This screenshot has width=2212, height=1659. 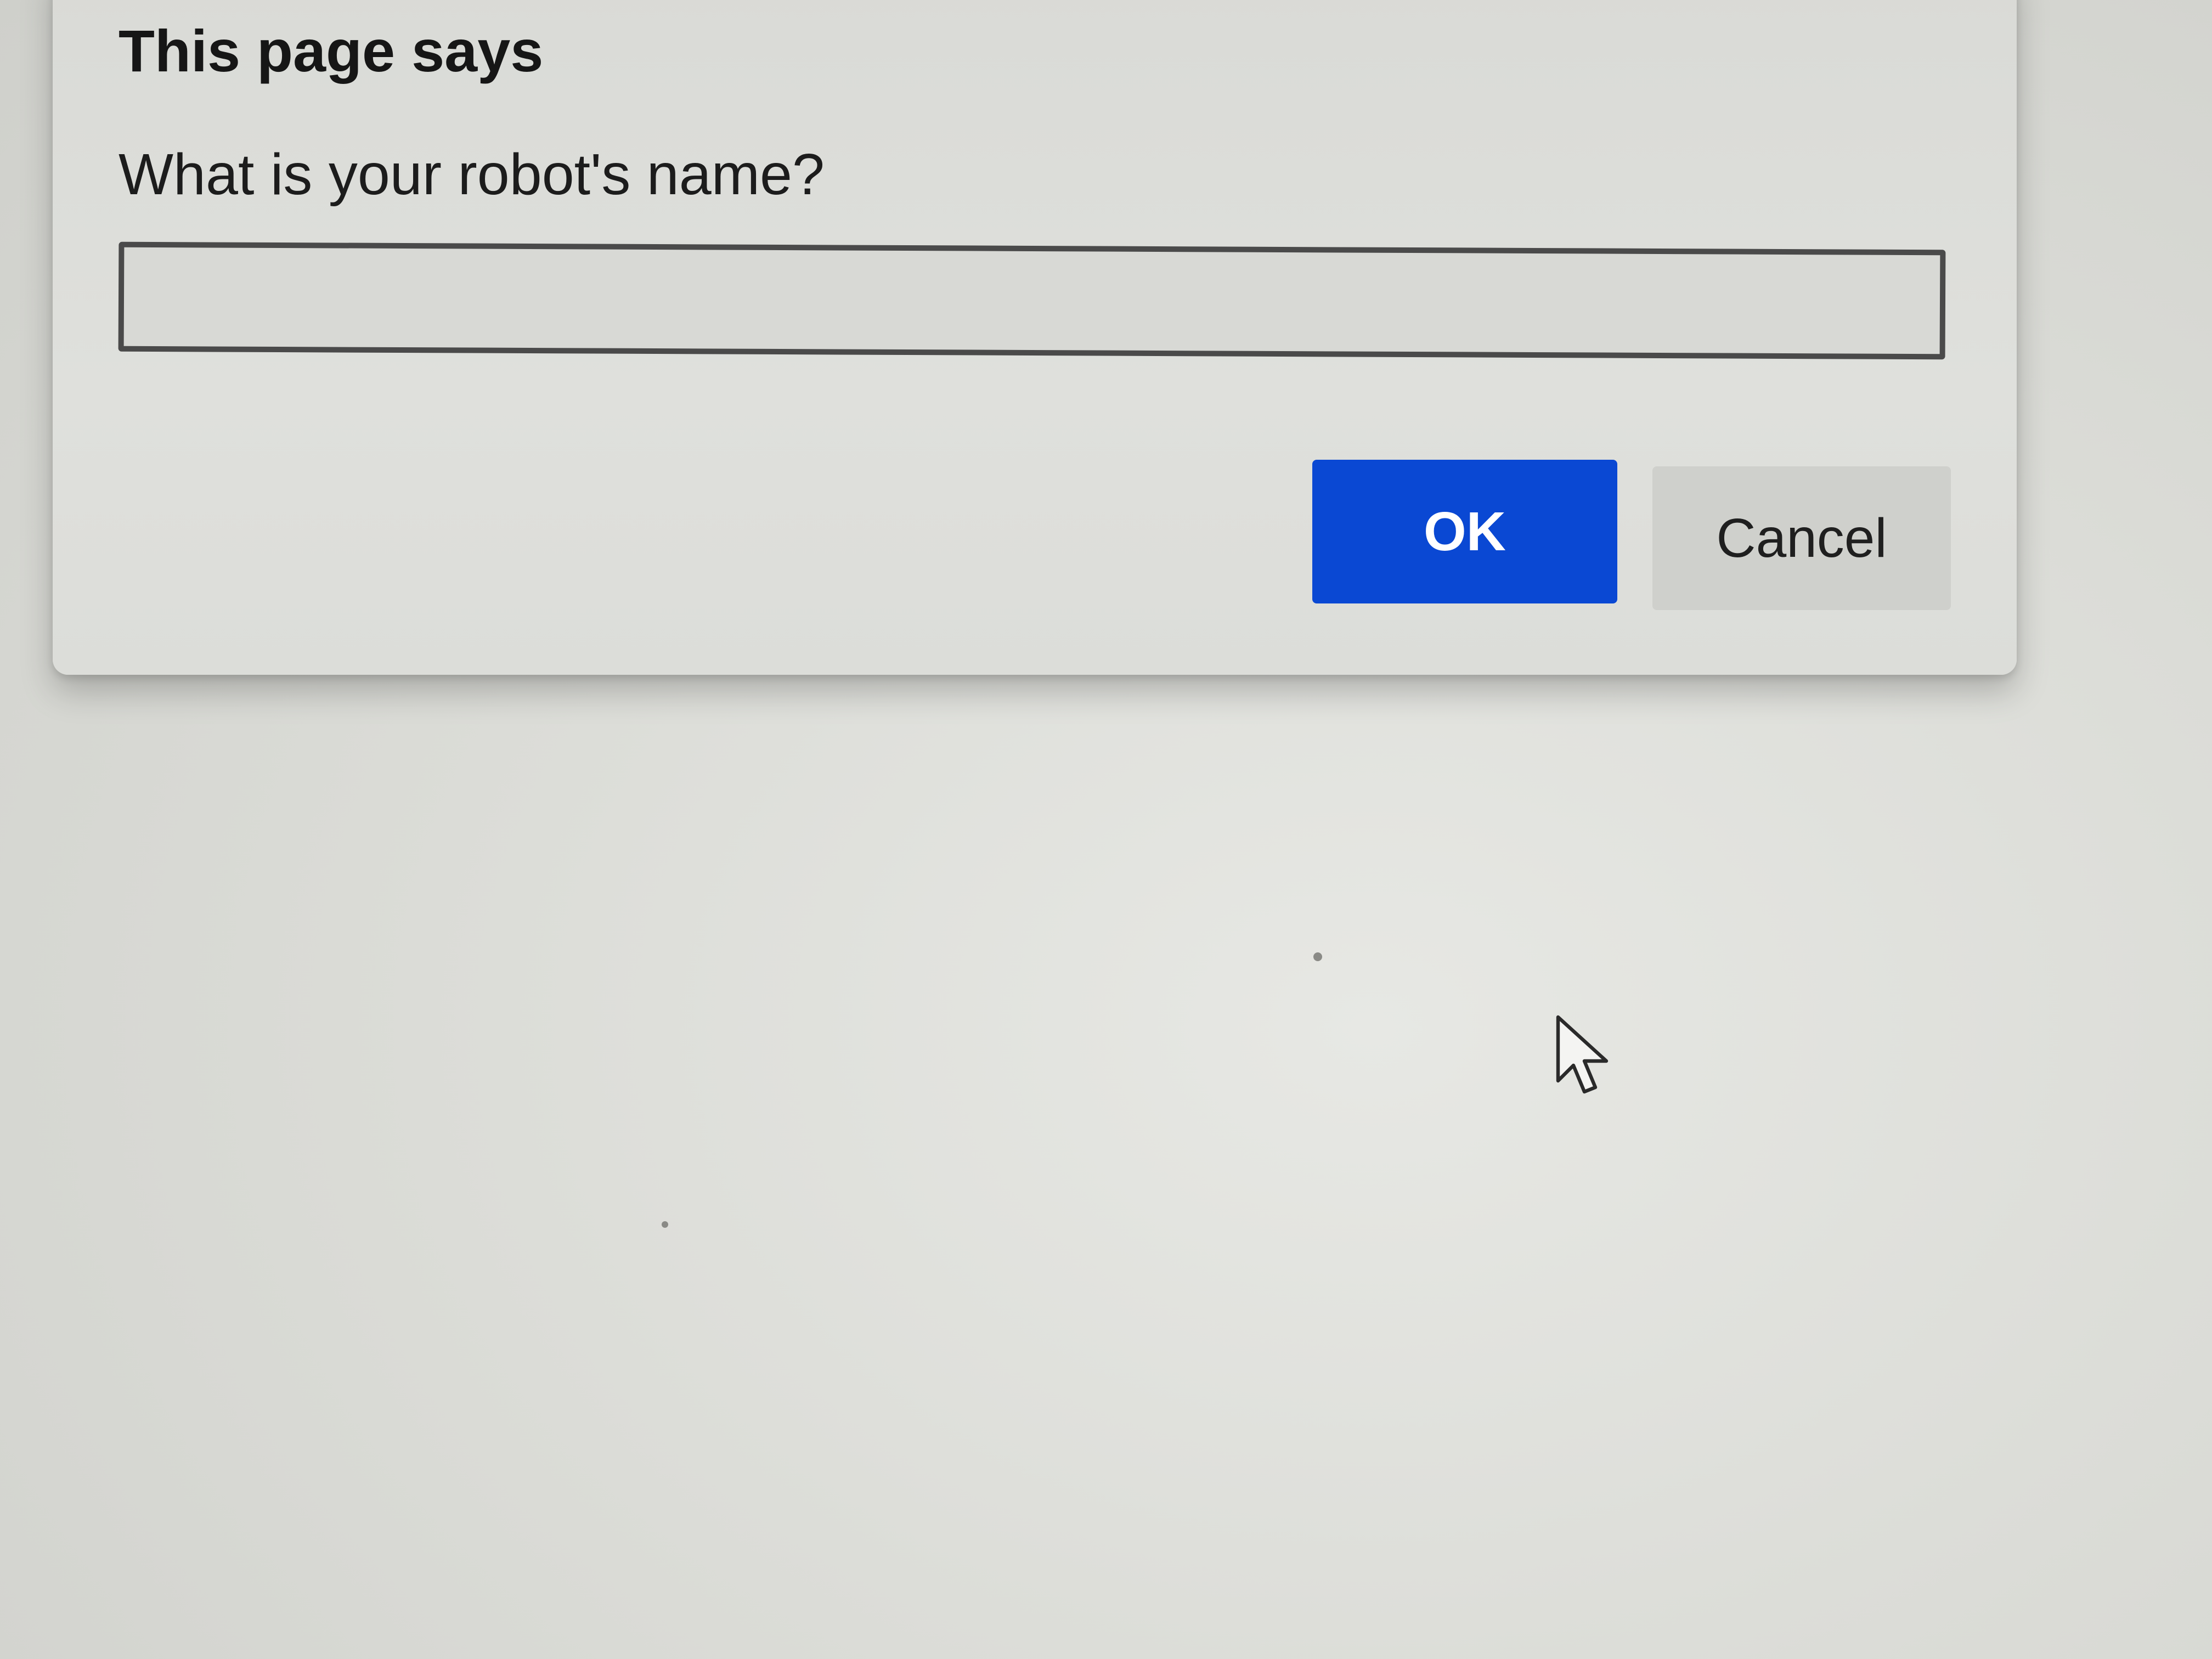 What do you see at coordinates (472, 174) in the screenshot?
I see `dialog-message: What is your robot's name?` at bounding box center [472, 174].